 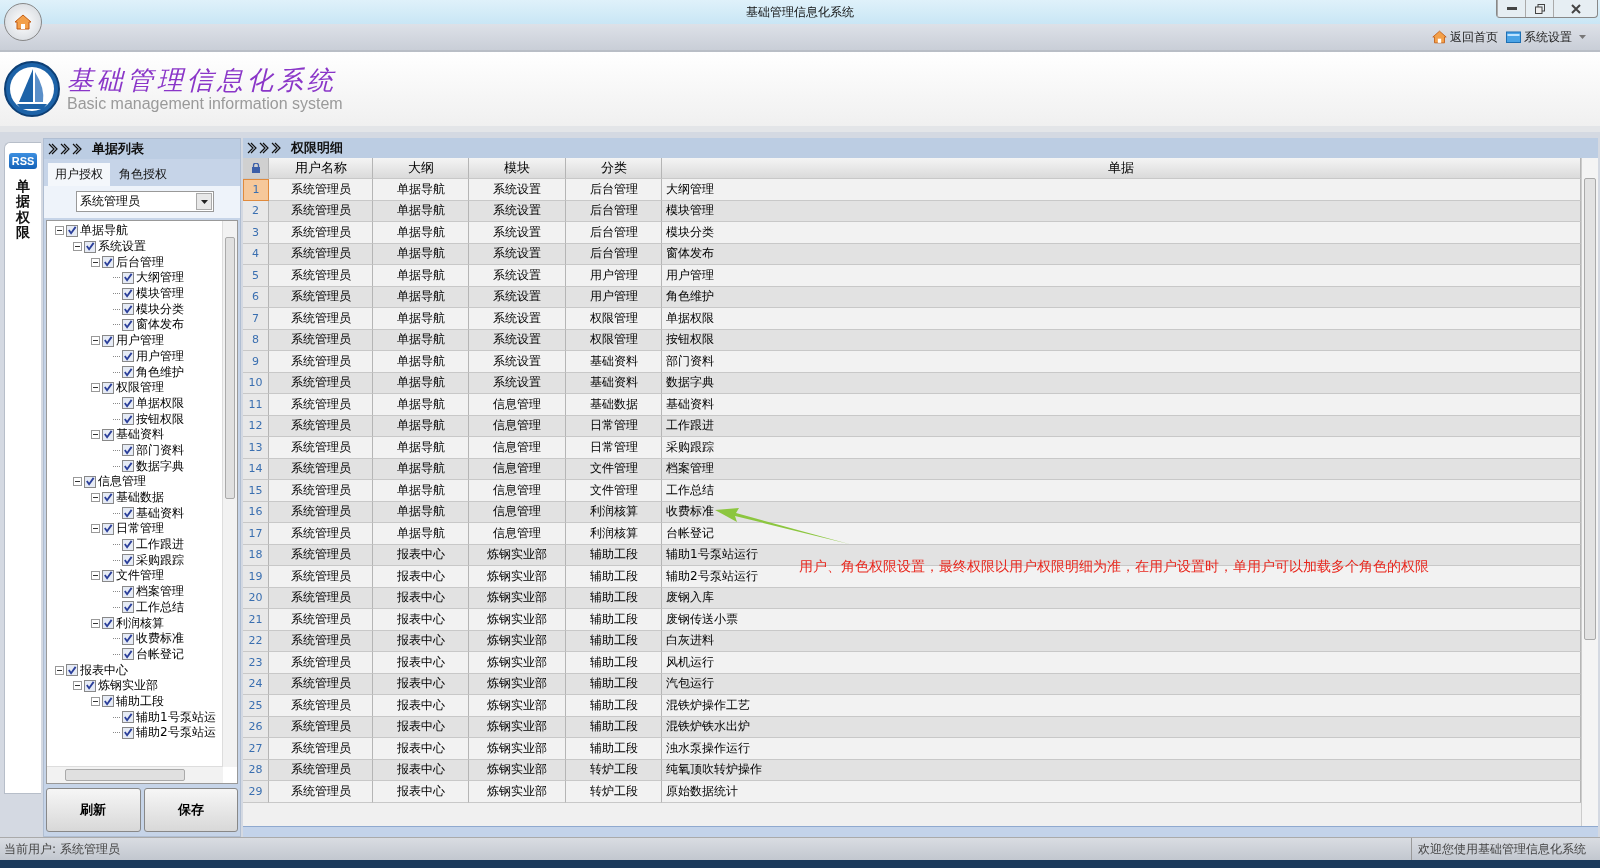 I want to click on row-number: 23, so click(x=256, y=663).